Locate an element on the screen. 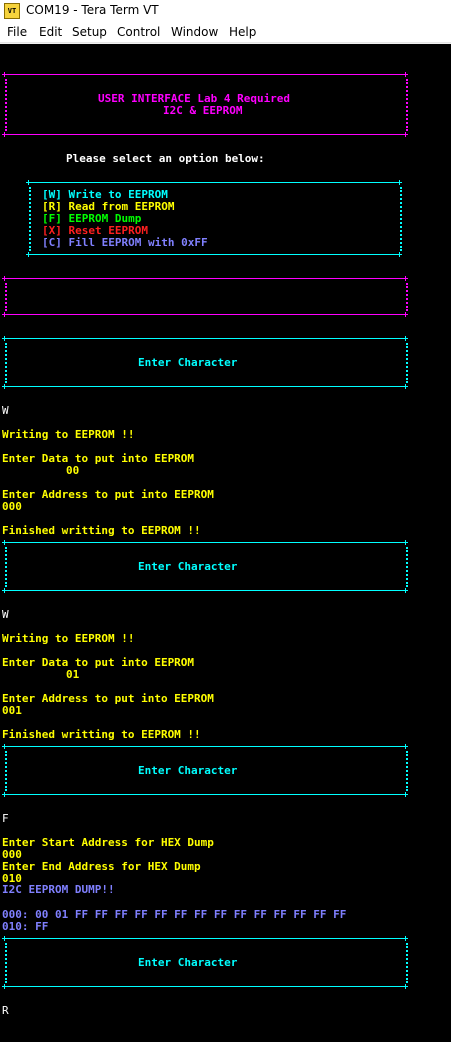  user-input-r: R is located at coordinates (5, 1010).